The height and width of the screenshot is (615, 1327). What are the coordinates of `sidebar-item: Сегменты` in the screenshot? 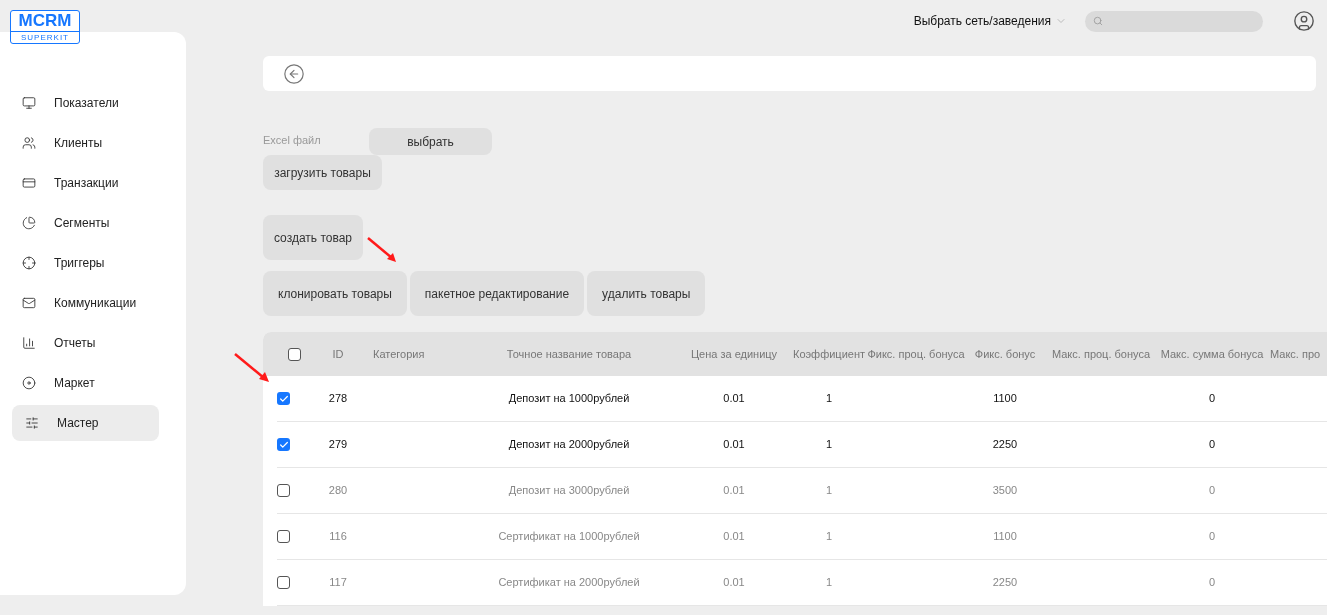 It's located at (93, 223).